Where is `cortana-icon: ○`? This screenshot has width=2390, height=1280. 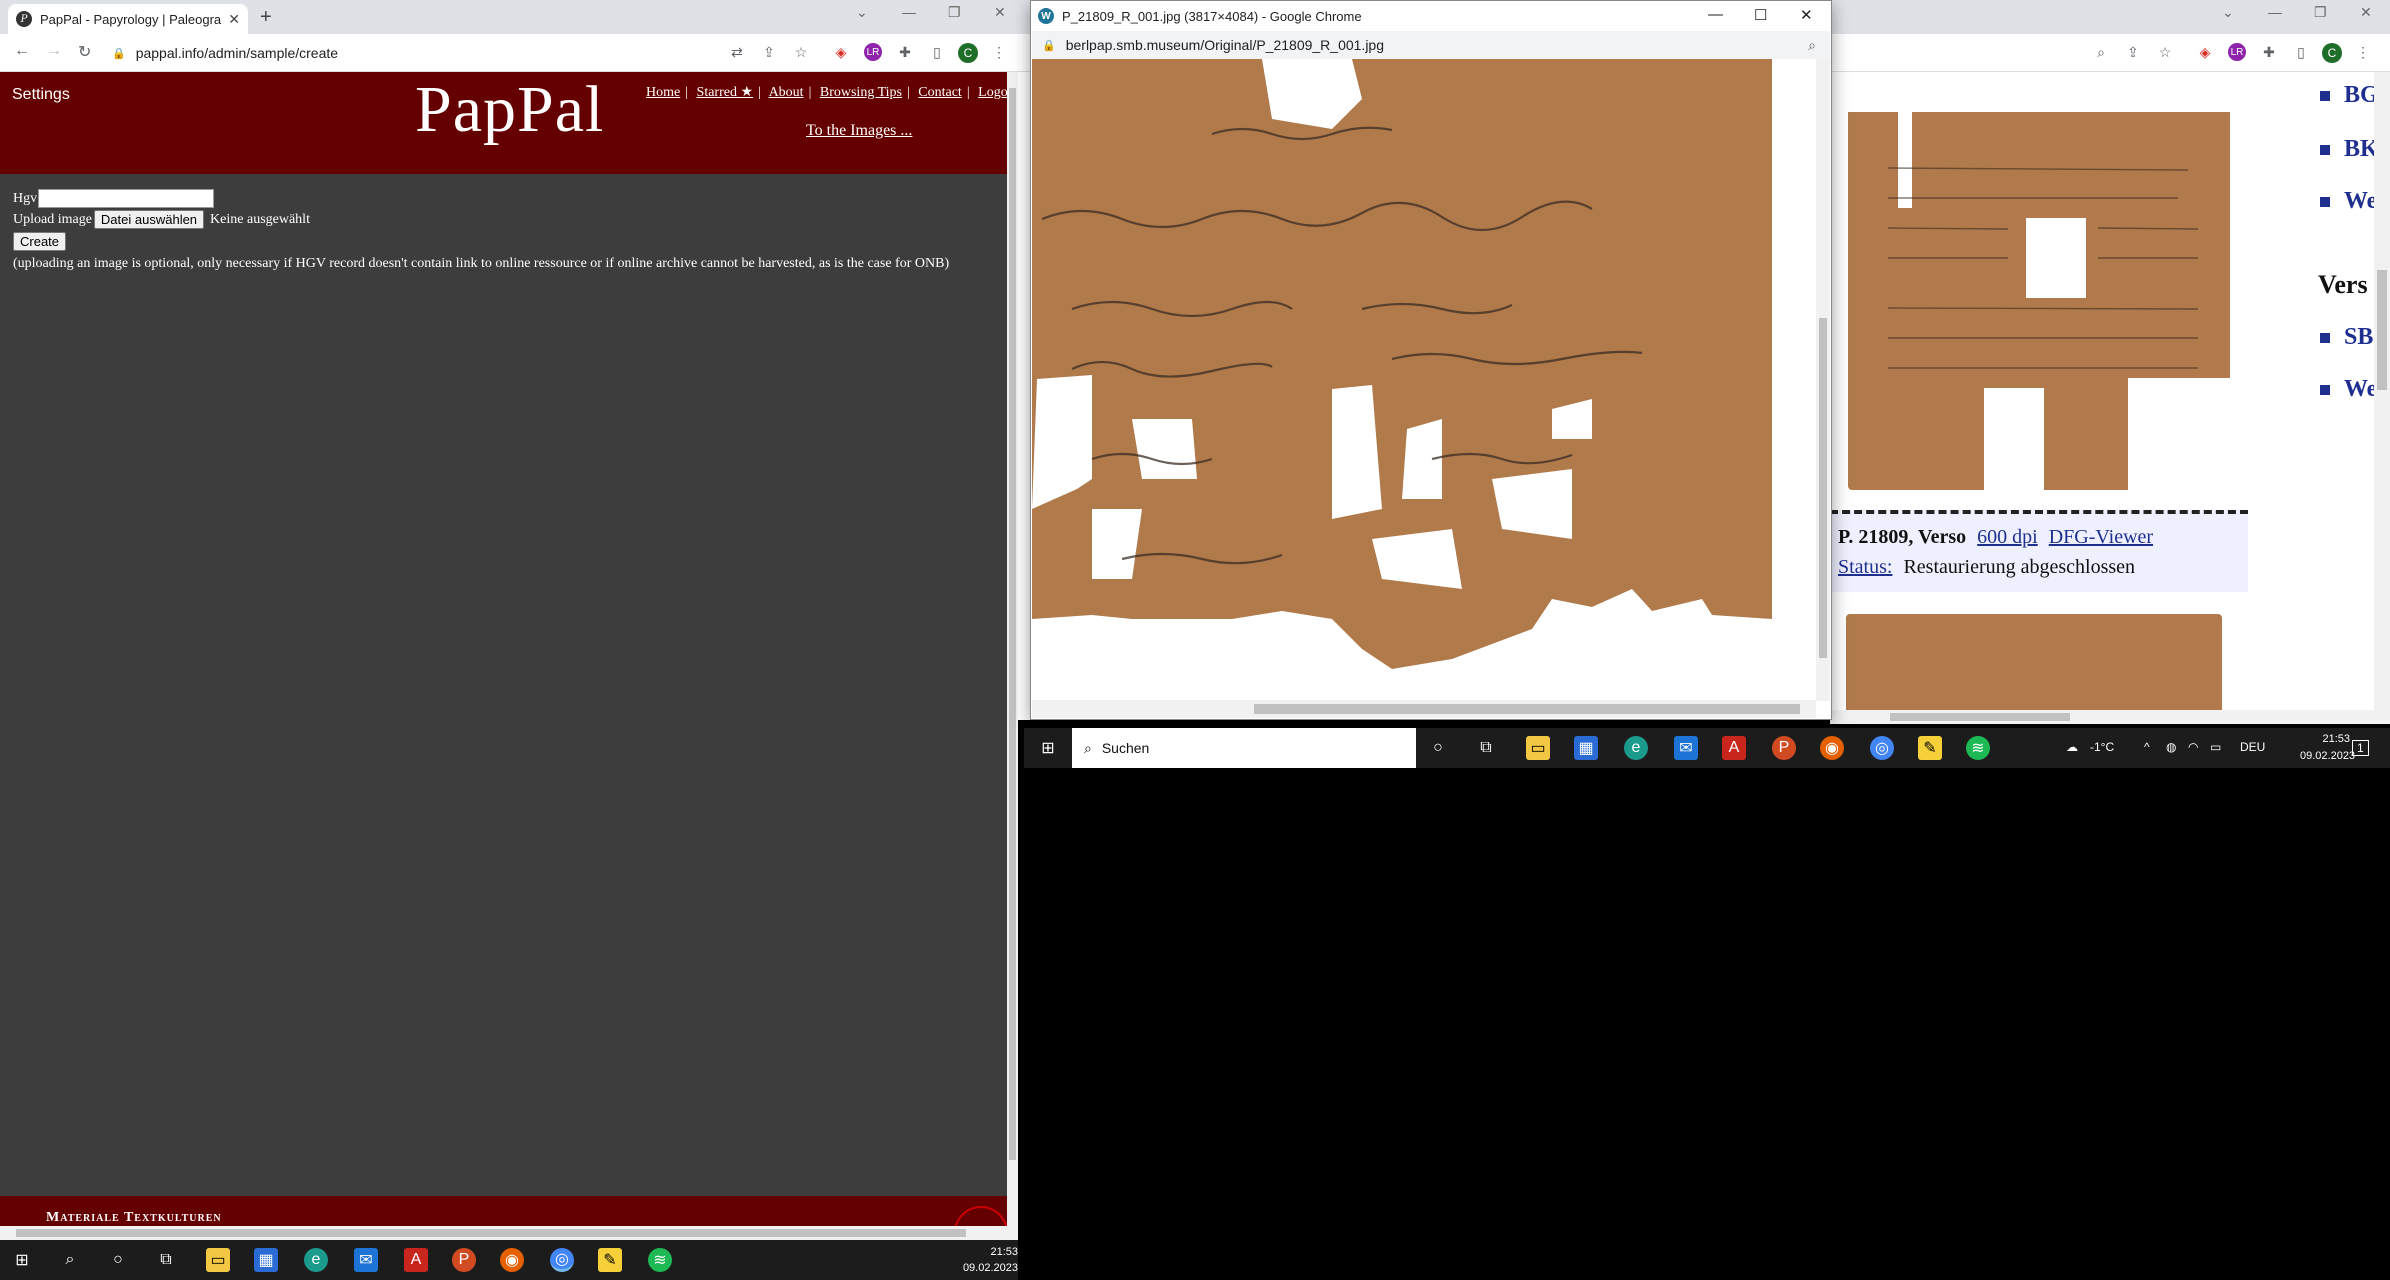 cortana-icon: ○ is located at coordinates (118, 1260).